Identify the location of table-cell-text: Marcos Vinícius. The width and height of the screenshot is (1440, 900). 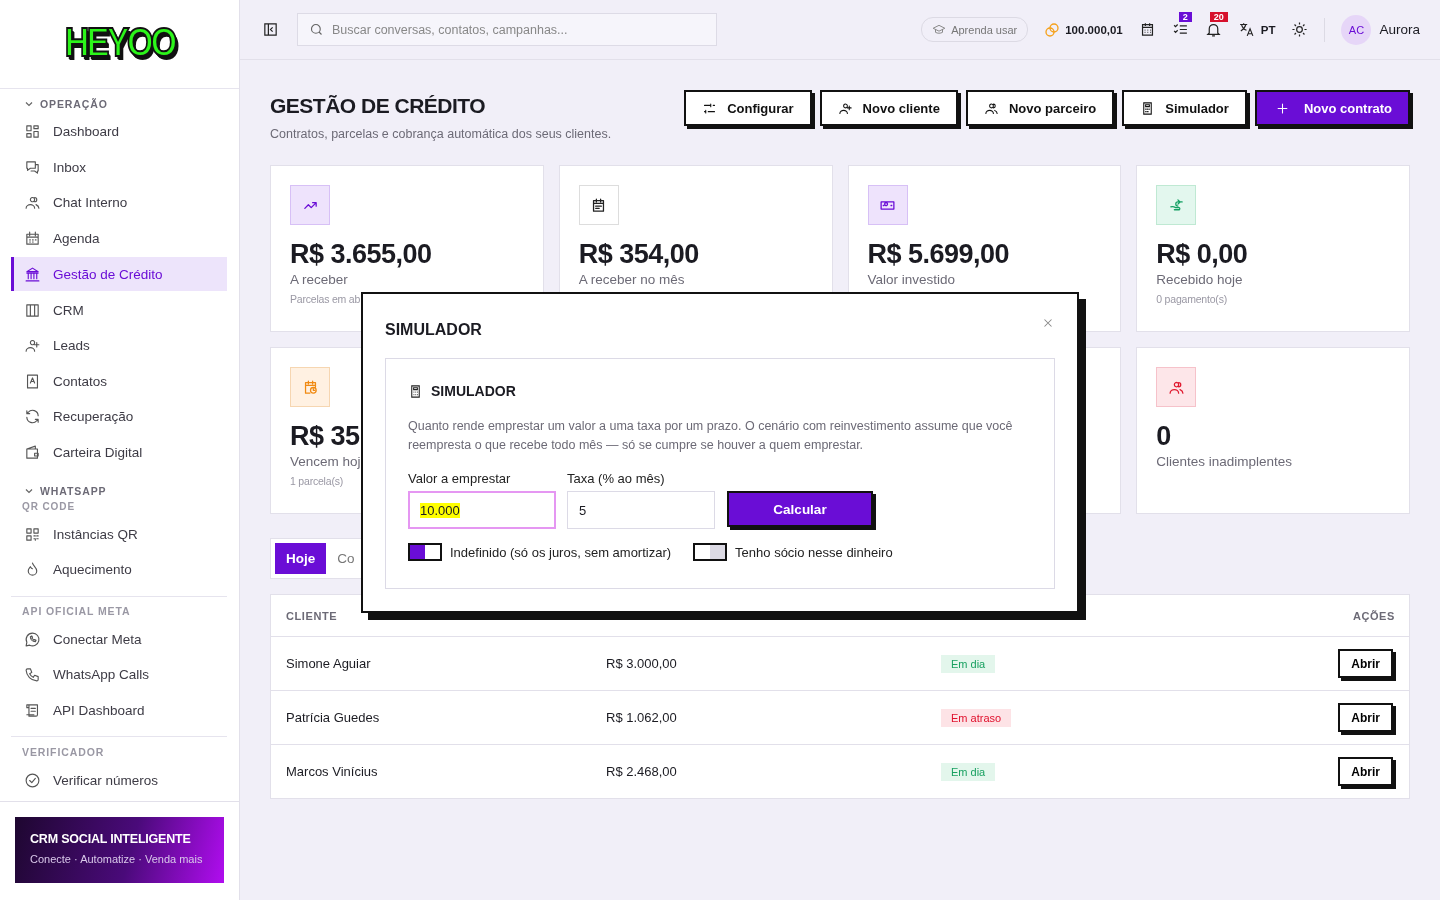
(332, 771).